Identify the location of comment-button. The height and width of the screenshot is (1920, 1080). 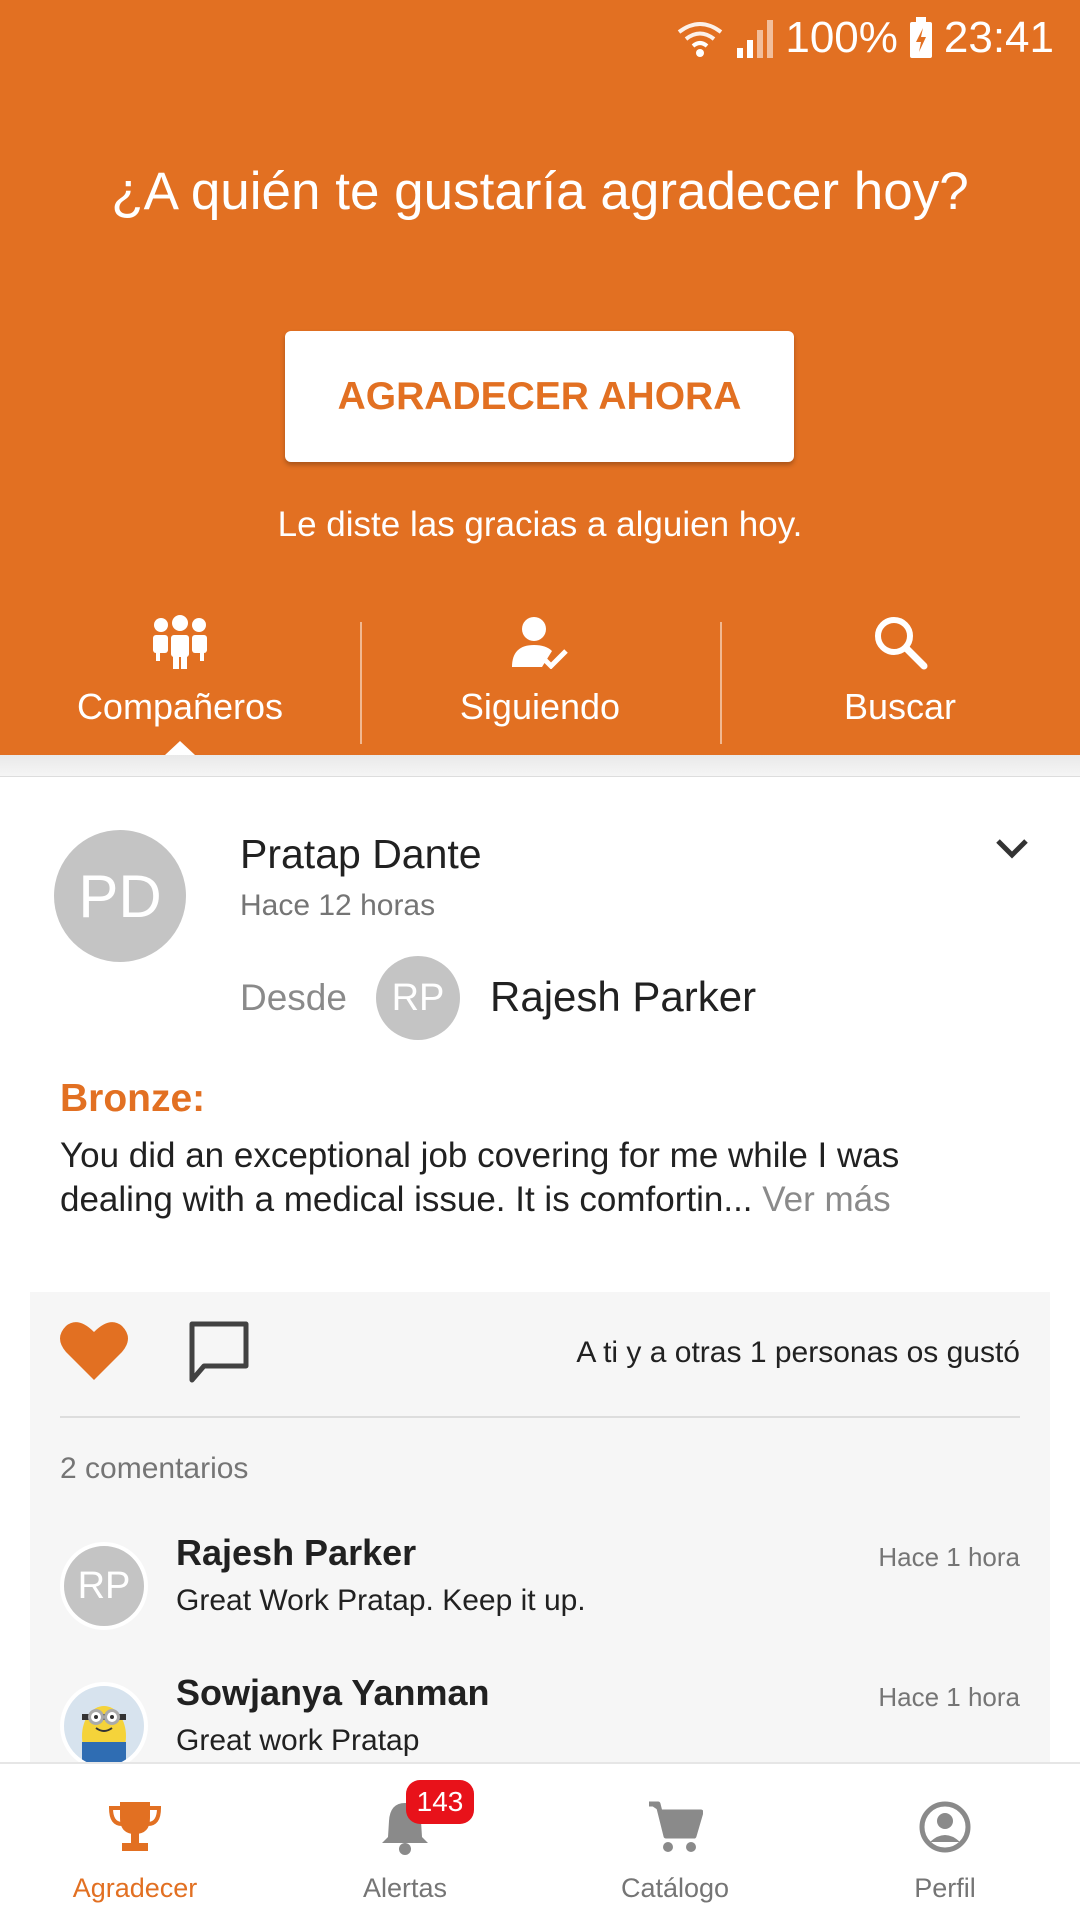
(219, 1355).